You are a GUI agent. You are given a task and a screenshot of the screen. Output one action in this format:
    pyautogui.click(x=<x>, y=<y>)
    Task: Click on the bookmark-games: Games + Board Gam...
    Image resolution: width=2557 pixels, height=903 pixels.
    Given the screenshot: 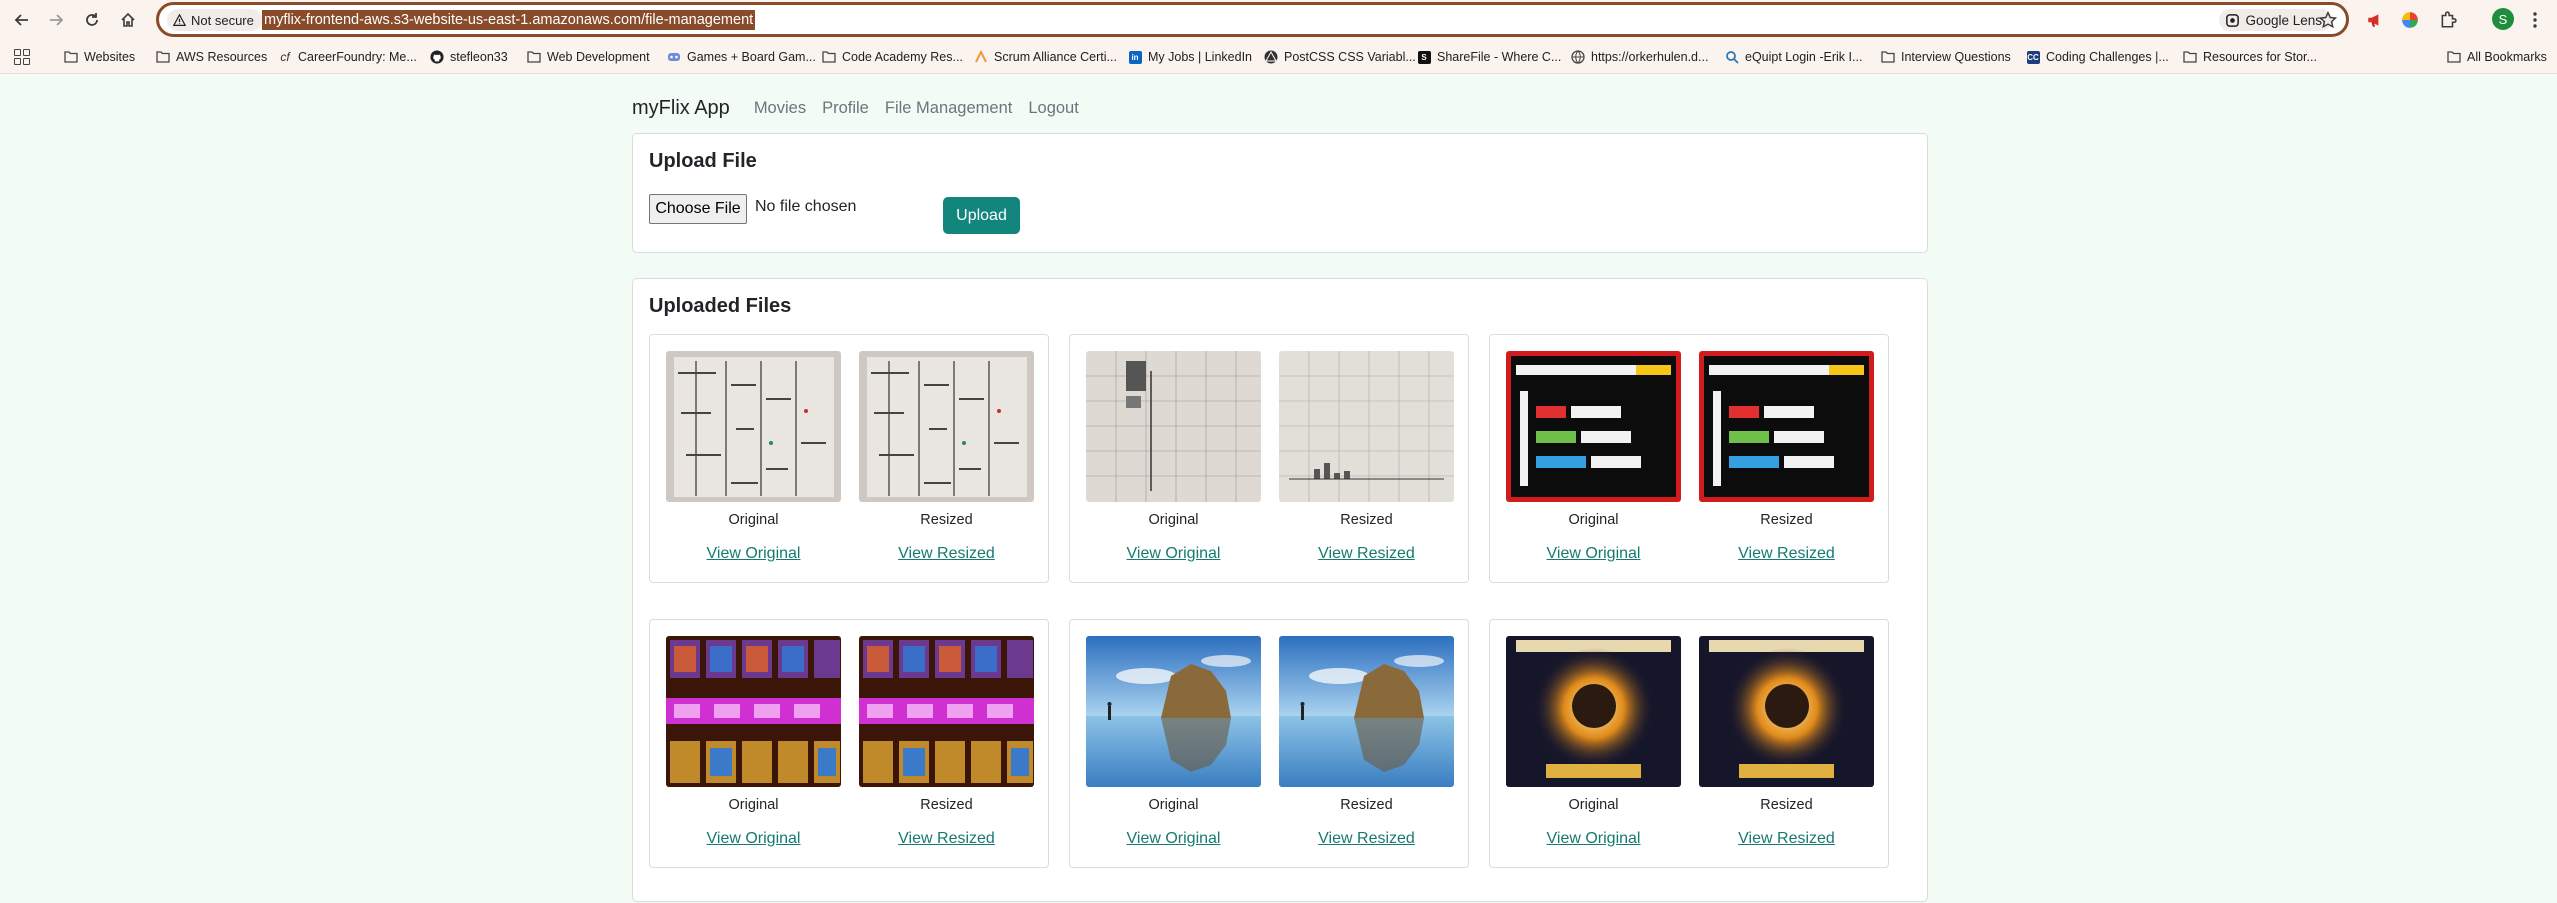 What is the action you would take?
    pyautogui.click(x=741, y=57)
    